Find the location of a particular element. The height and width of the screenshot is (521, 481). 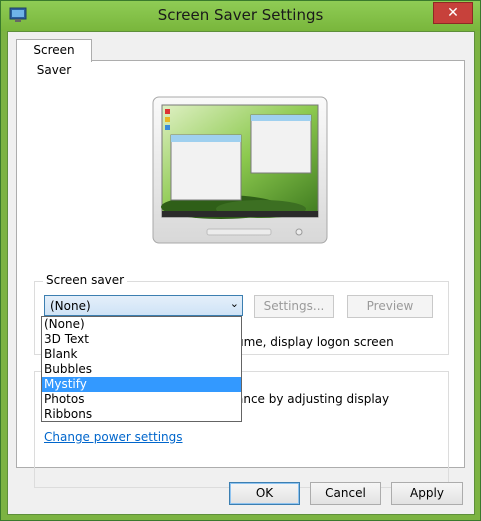

chevron-down-icon: ⌄ is located at coordinates (234, 303).